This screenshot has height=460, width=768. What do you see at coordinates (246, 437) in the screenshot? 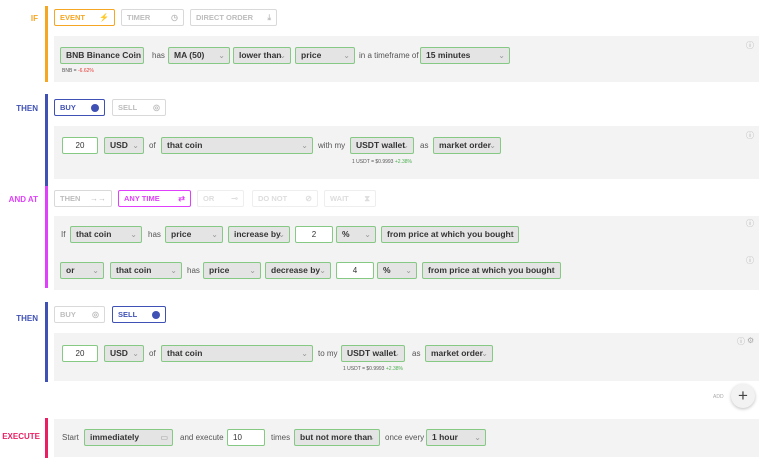
I see `execute-times-input: 10` at bounding box center [246, 437].